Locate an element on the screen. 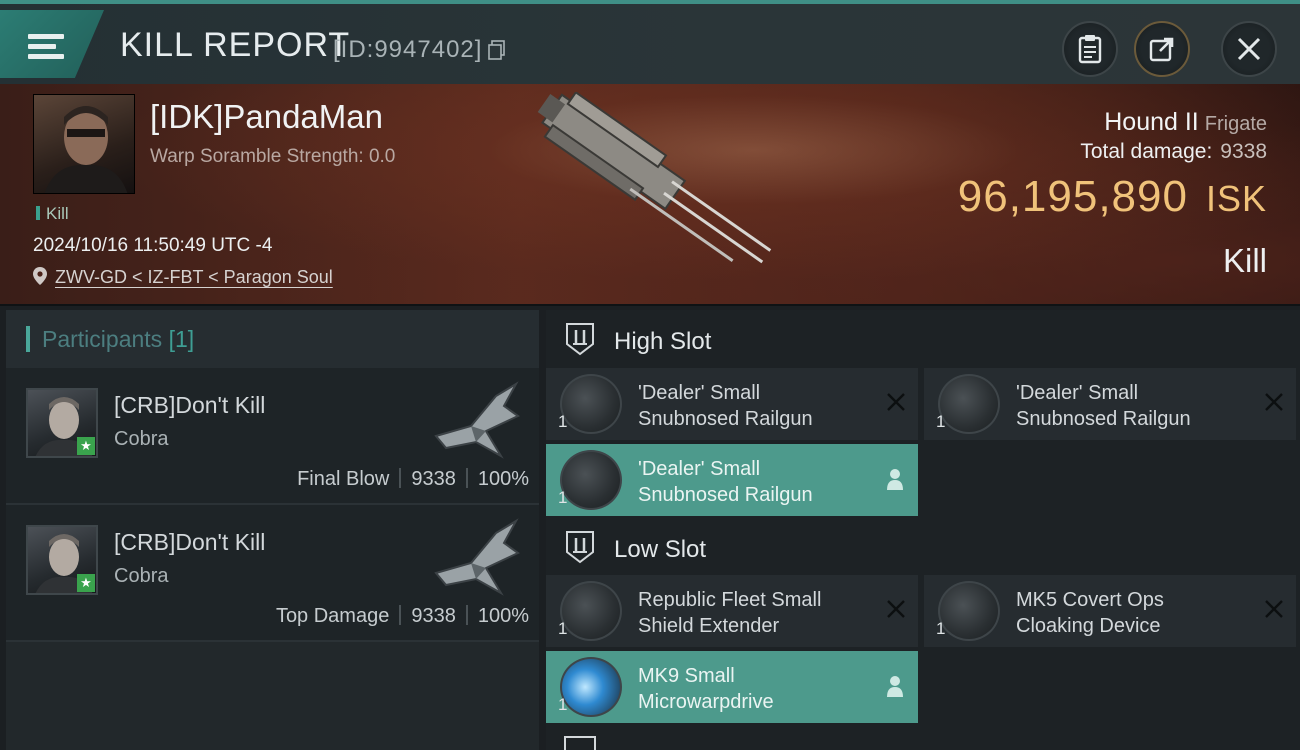 This screenshot has width=1300, height=750. module-item: 1 Republic Fleet Small Shield Extender is located at coordinates (732, 611).